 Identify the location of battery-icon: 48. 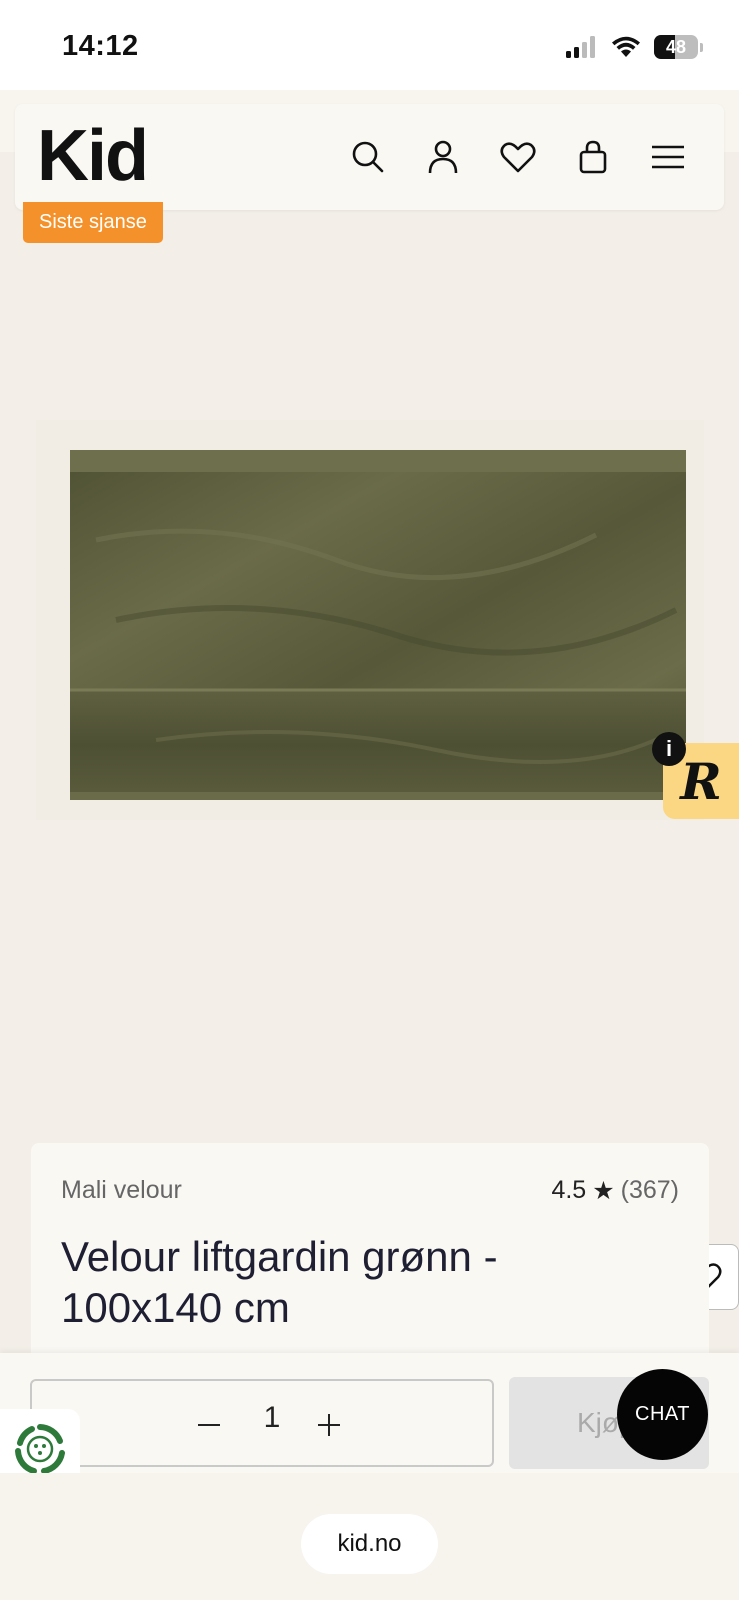
(676, 47).